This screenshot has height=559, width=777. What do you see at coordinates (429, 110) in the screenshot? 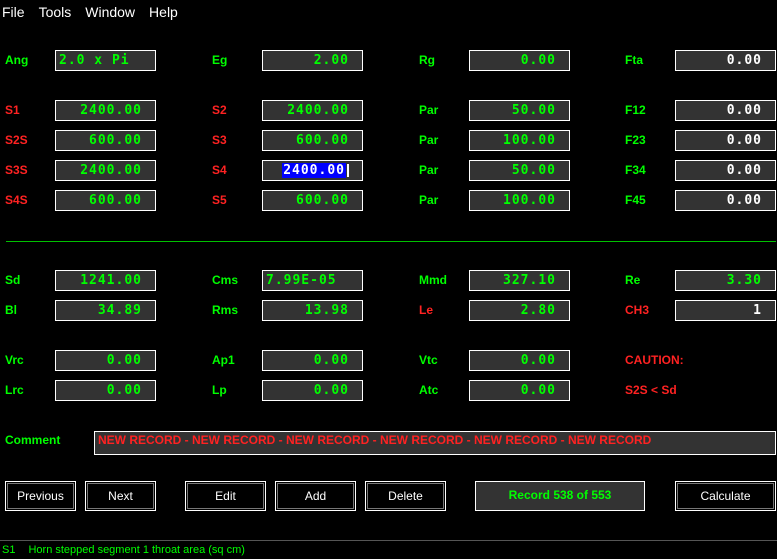
I see `label-par-1: Par` at bounding box center [429, 110].